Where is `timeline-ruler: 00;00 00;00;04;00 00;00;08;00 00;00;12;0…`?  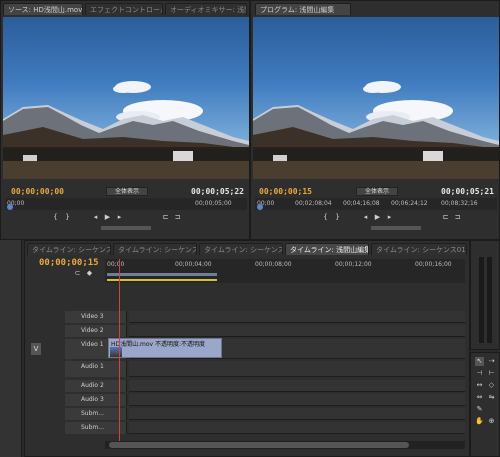
timeline-ruler: 00;00 00;00;04;00 00;00;08;00 00;00;12;0… is located at coordinates (285, 271).